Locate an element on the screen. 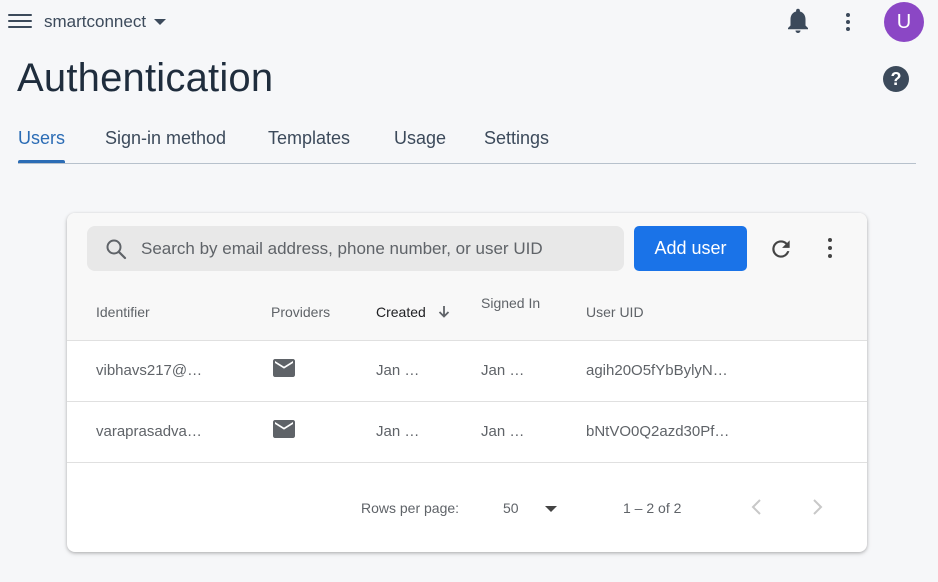 This screenshot has height=582, width=938. arrow-down-icon is located at coordinates (443, 312).